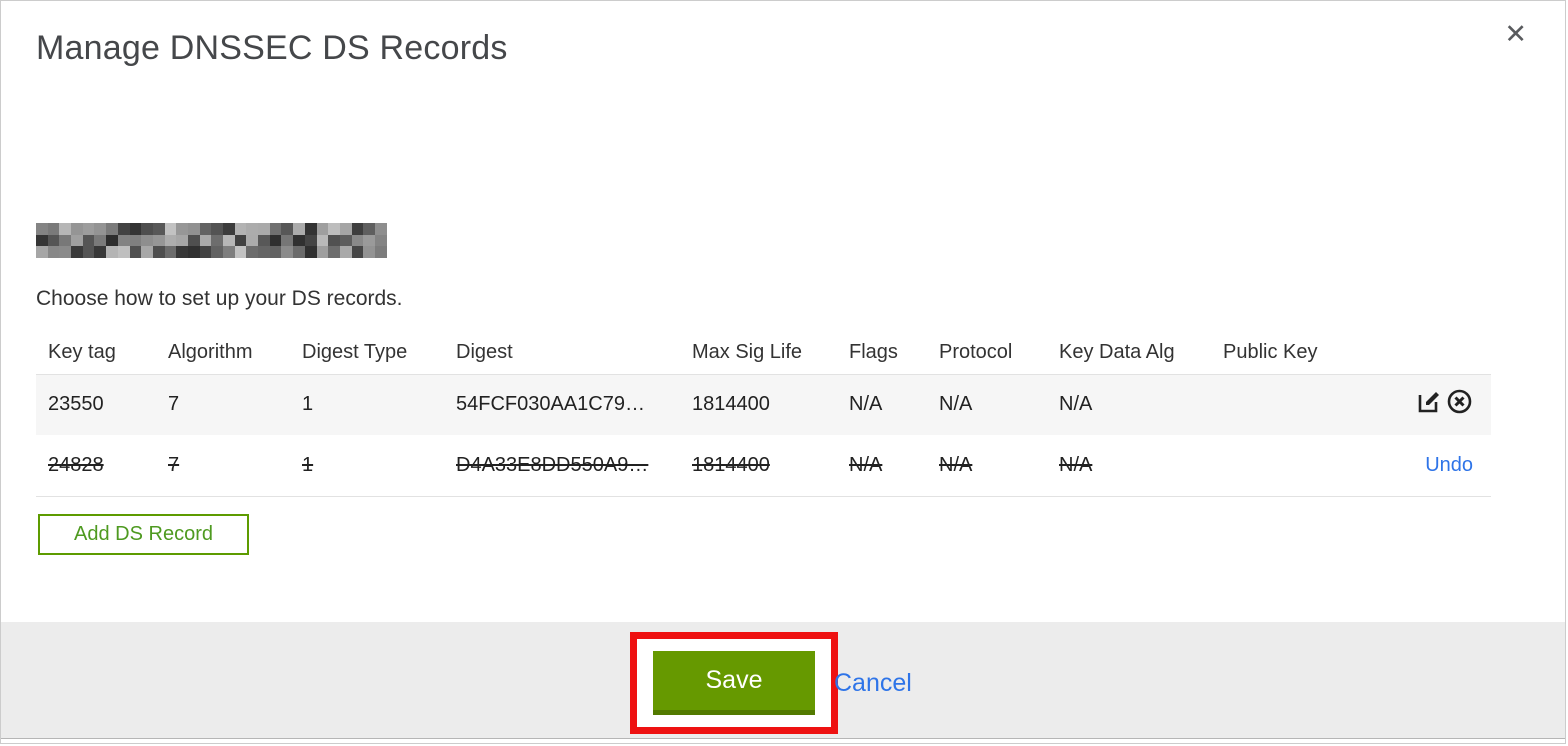 The height and width of the screenshot is (746, 1568). Describe the element at coordinates (1429, 401) in the screenshot. I see `edit-record-icon` at that location.